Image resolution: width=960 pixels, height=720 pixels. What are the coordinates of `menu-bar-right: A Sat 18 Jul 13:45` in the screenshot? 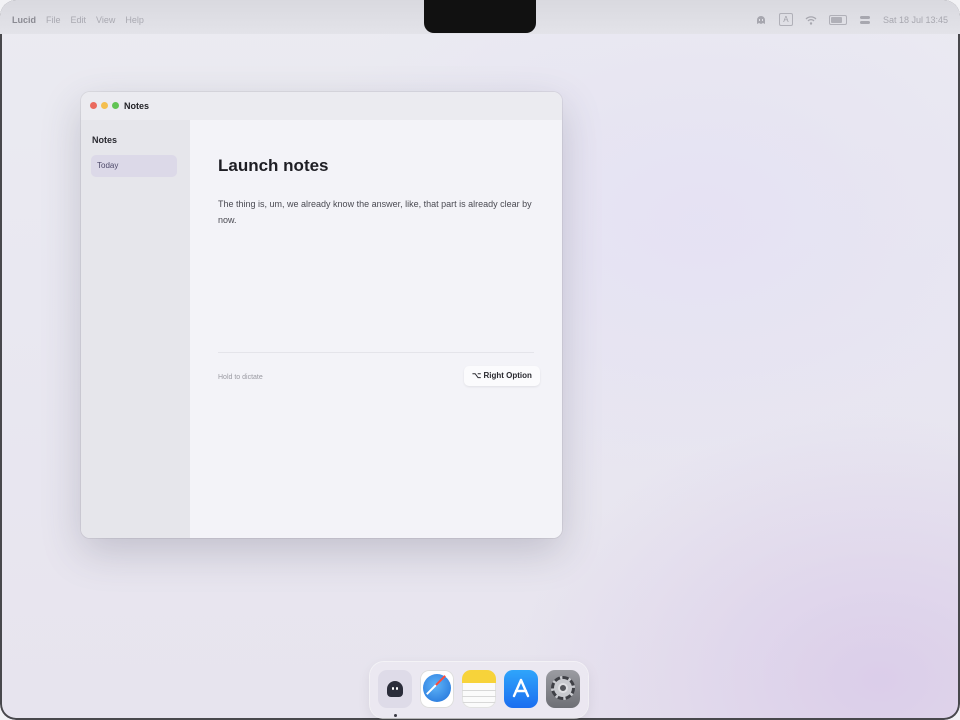 It's located at (851, 19).